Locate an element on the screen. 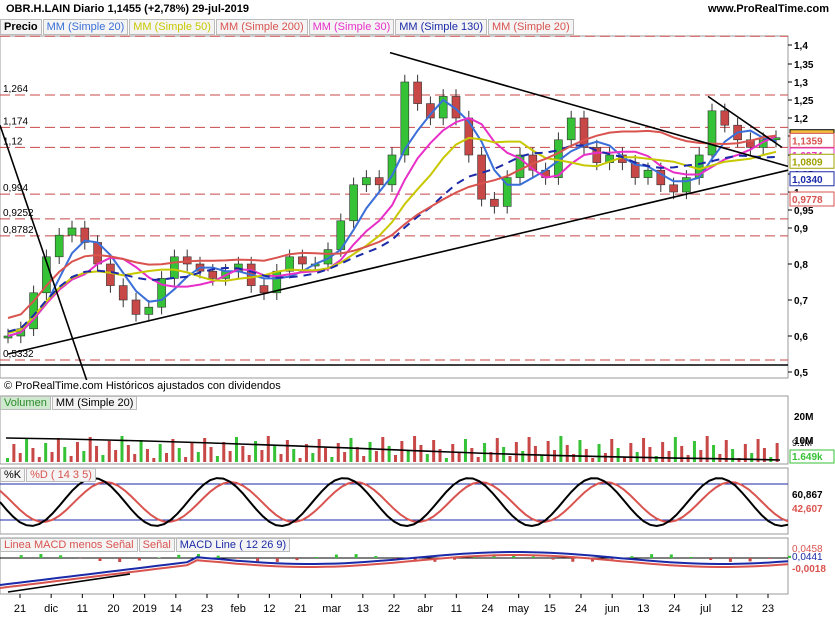  x-tick-label: dic is located at coordinates (51, 609).